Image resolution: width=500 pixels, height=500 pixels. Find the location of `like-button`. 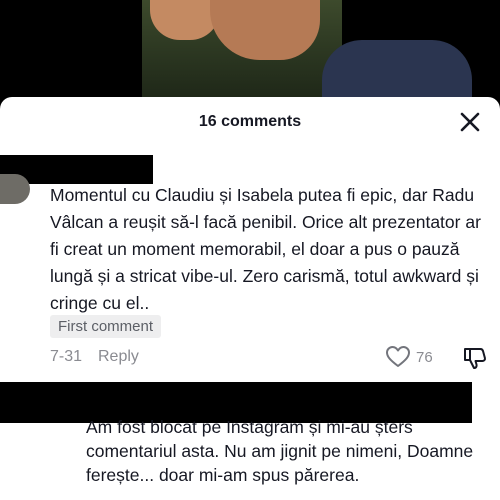

like-button is located at coordinates (398, 357).